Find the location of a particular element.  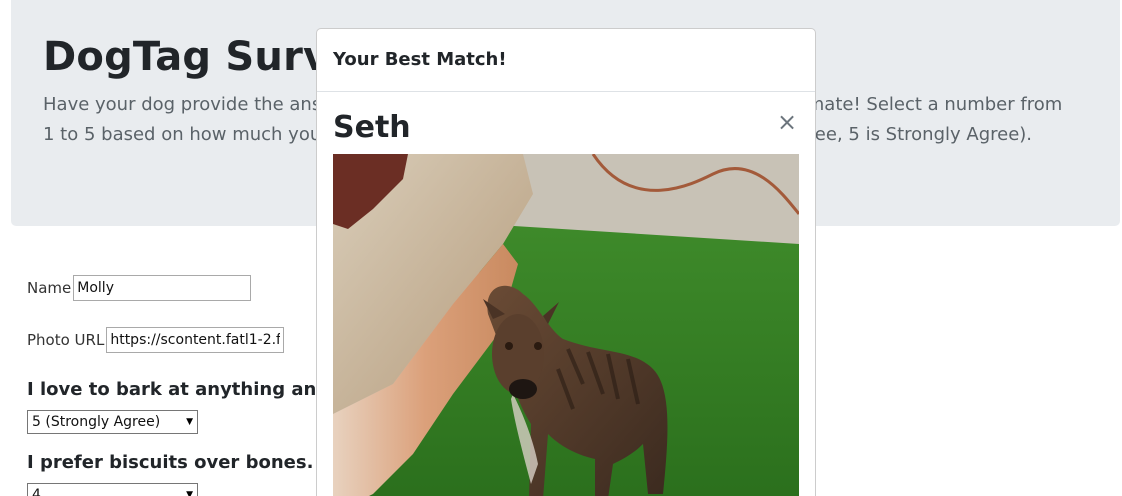

question-2: I prefer biscuits over bones. is located at coordinates (170, 462).